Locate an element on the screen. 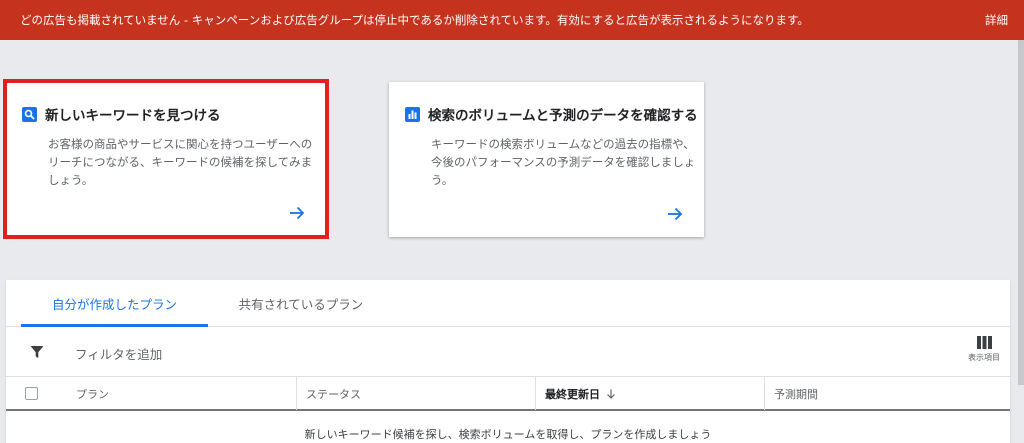  active-tab-indicator is located at coordinates (114, 325).